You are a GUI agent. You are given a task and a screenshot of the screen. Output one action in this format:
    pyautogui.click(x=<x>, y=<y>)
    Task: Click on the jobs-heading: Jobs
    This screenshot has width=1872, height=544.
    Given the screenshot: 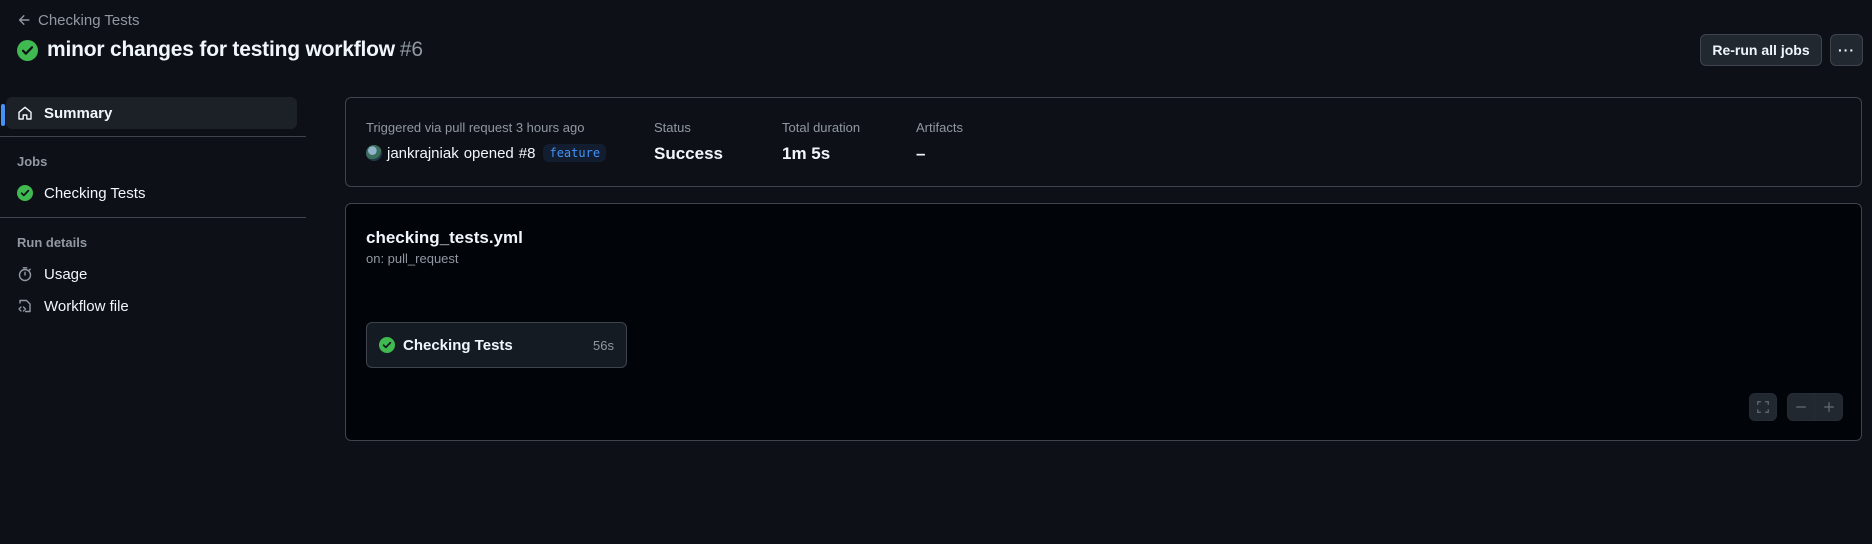 What is the action you would take?
    pyautogui.click(x=32, y=161)
    